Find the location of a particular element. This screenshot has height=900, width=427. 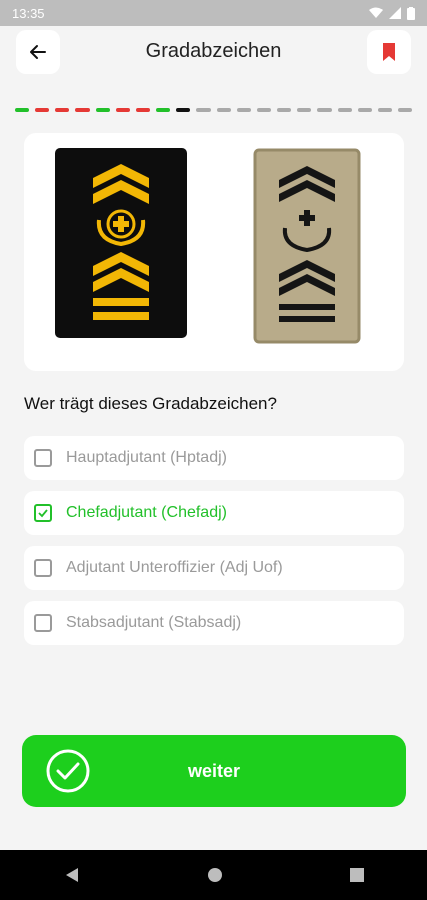

option-label: Chefadjutant (Chefadj) is located at coordinates (146, 512).